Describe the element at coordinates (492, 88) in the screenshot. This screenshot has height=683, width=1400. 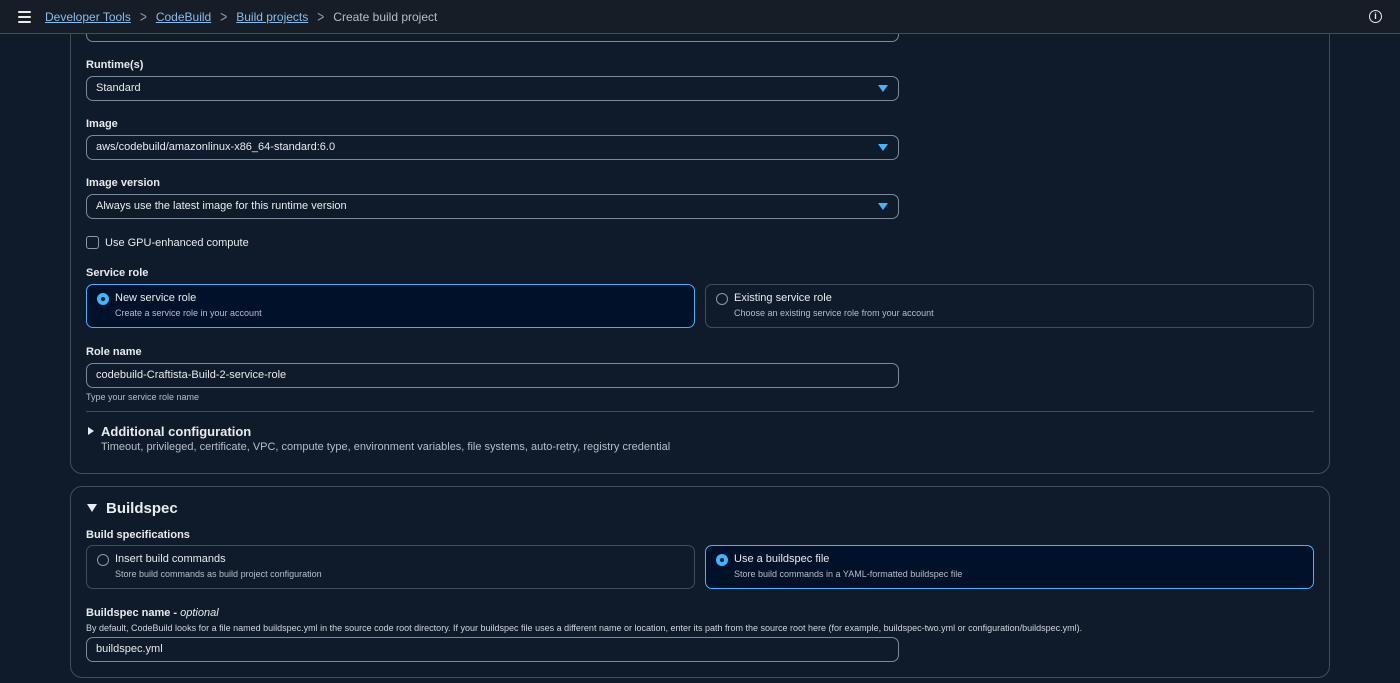
I see `runtime-select: Standard` at that location.